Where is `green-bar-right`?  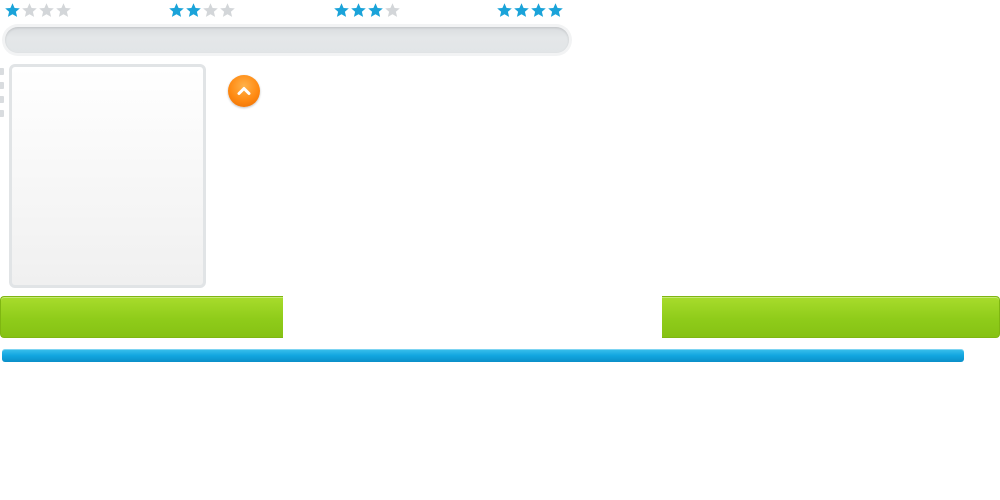
green-bar-right is located at coordinates (831, 317).